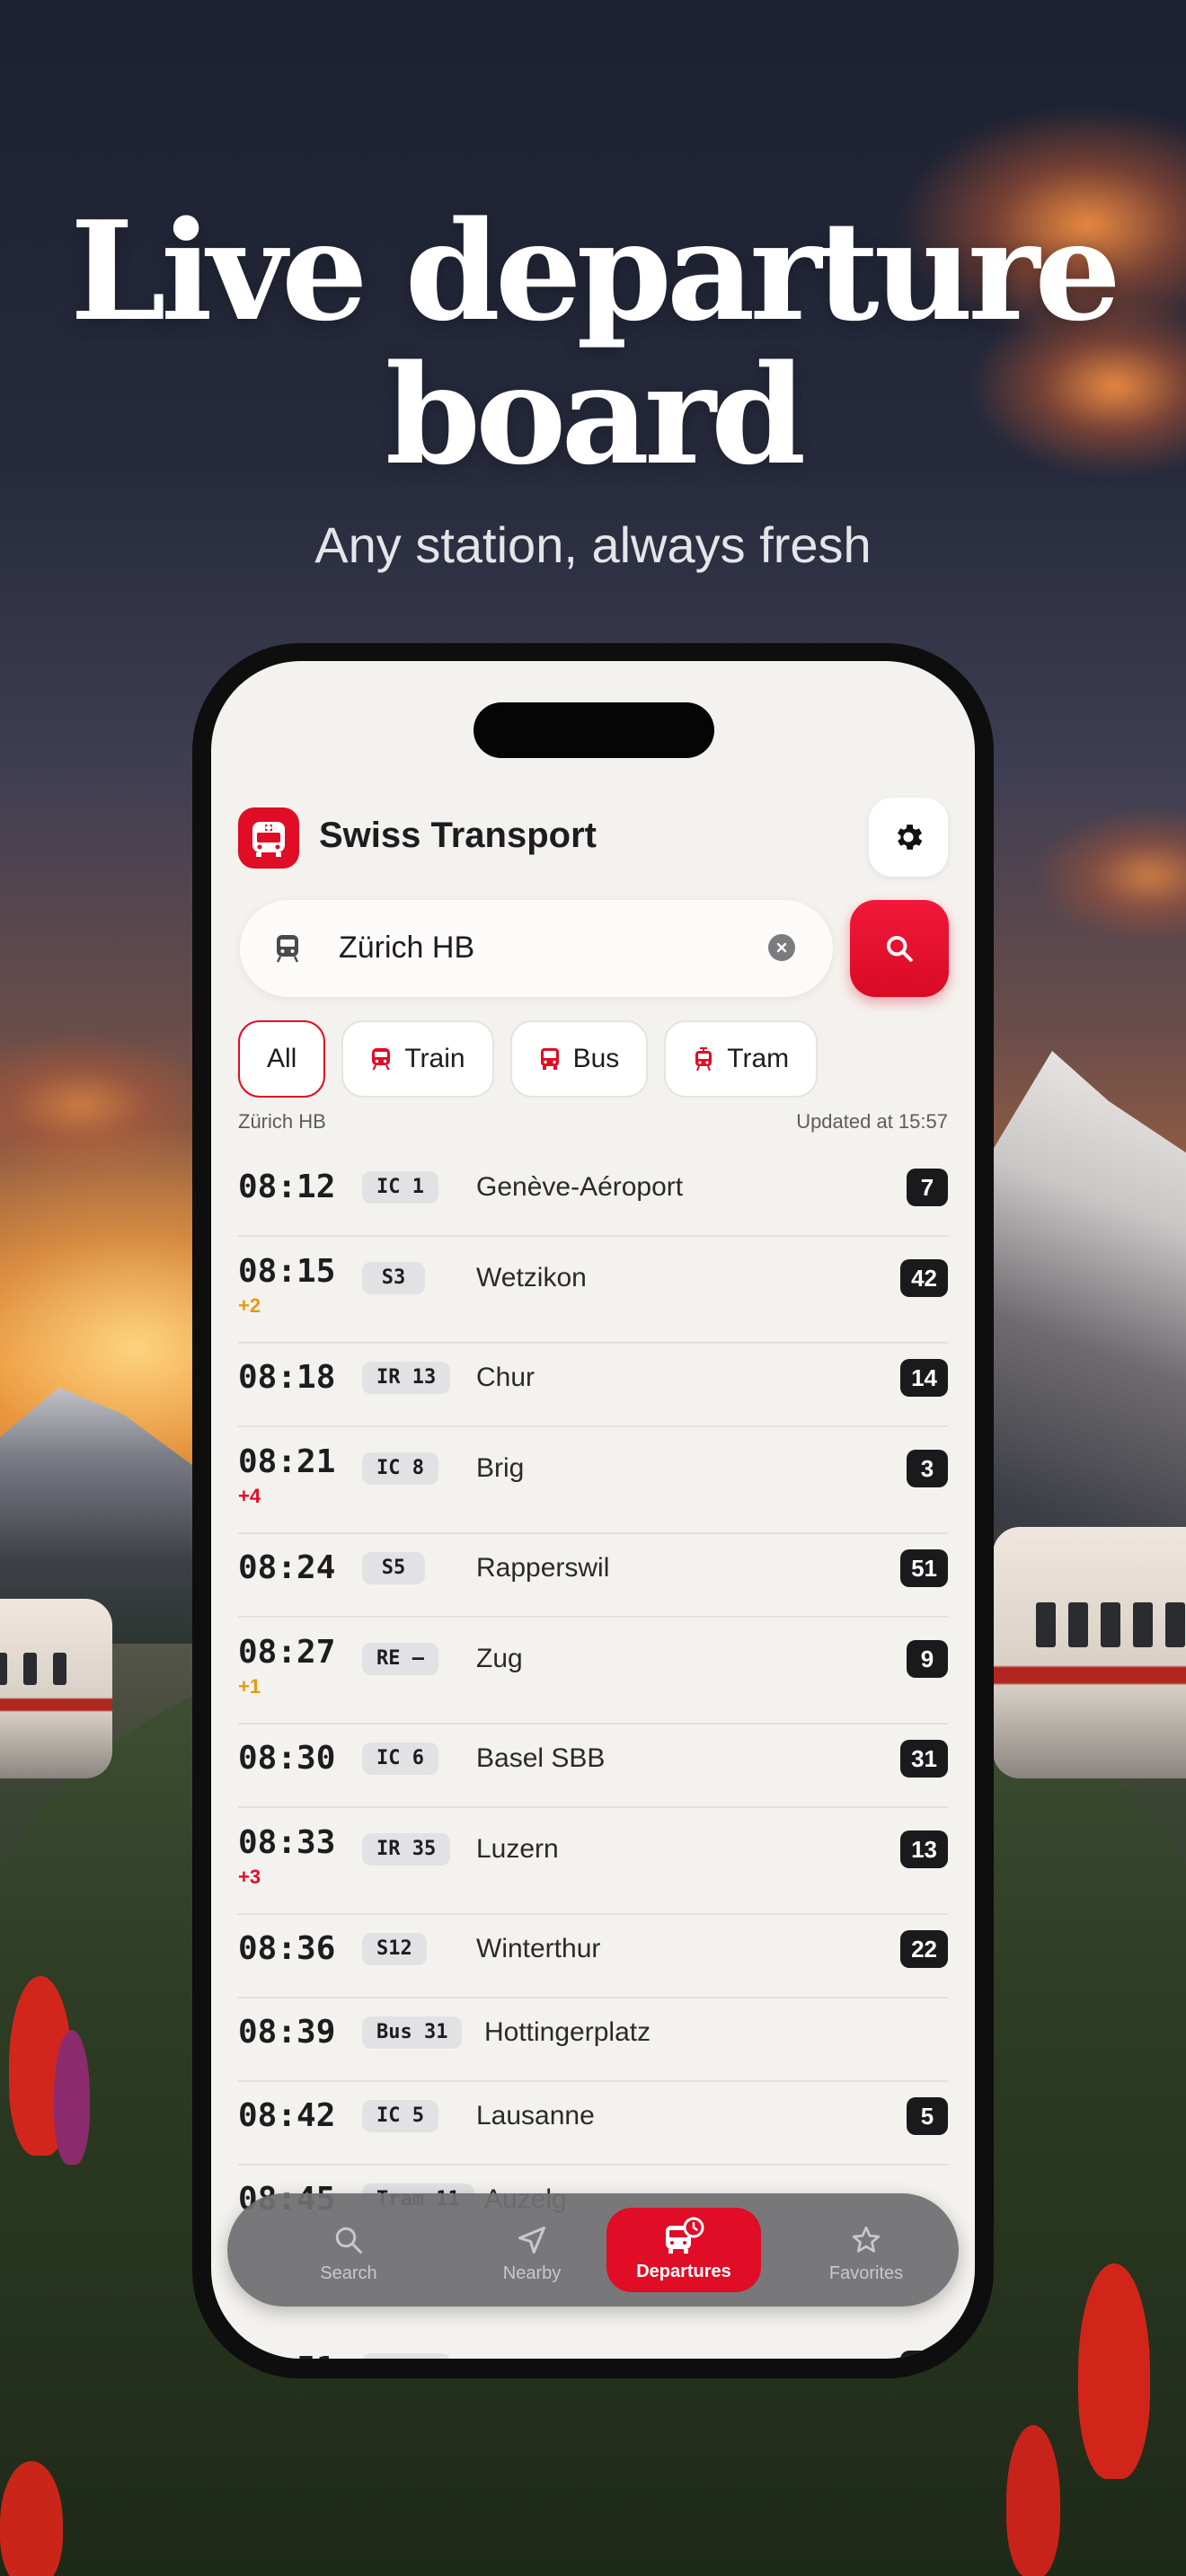 The width and height of the screenshot is (1186, 2576). I want to click on platform-badge: 13, so click(924, 1849).